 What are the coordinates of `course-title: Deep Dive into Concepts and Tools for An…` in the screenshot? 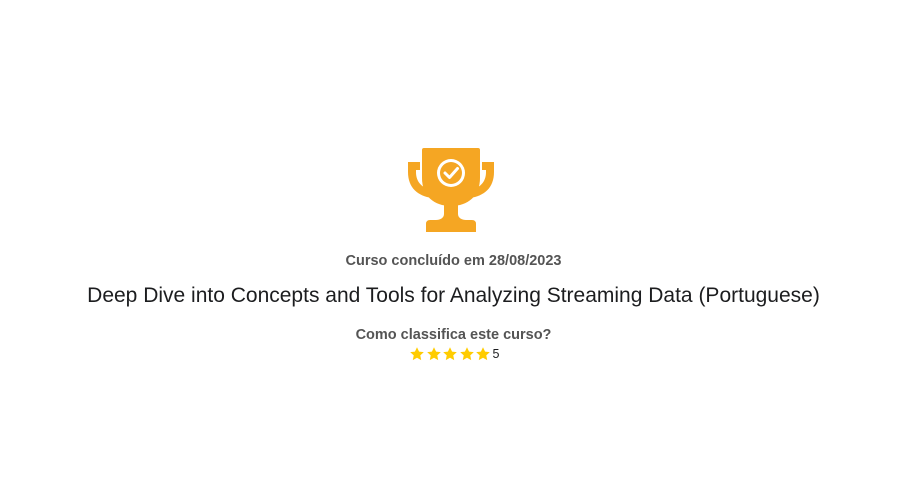 It's located at (453, 295).